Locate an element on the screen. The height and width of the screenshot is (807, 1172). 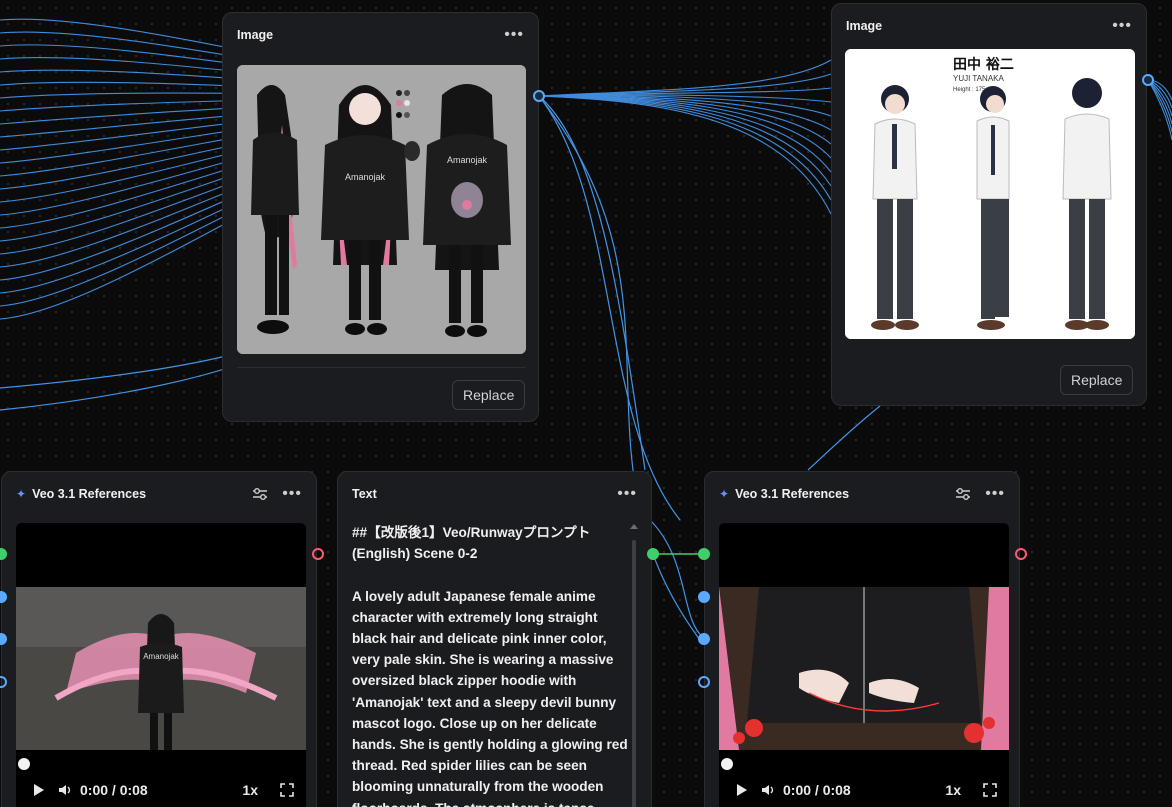
image-left-output-port is located at coordinates (539, 96).